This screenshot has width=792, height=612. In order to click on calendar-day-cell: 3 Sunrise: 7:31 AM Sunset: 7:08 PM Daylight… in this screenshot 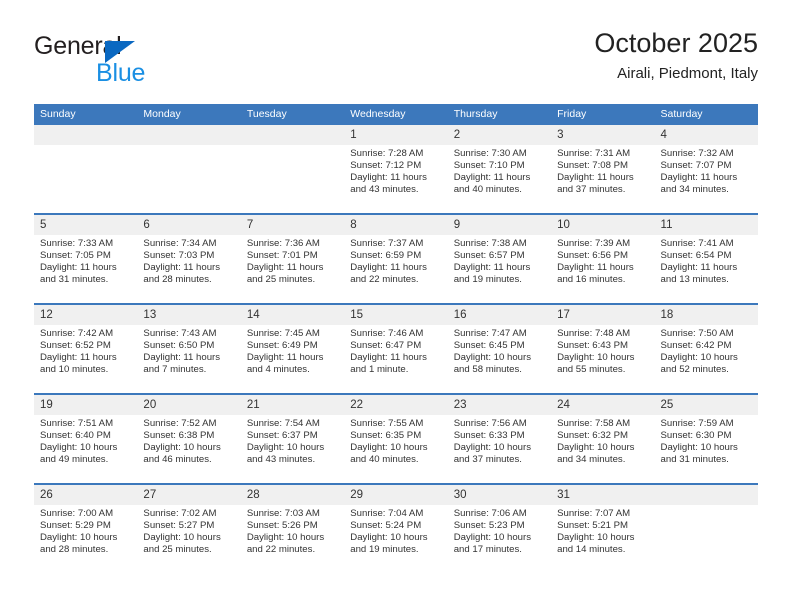, I will do `click(603, 169)`.